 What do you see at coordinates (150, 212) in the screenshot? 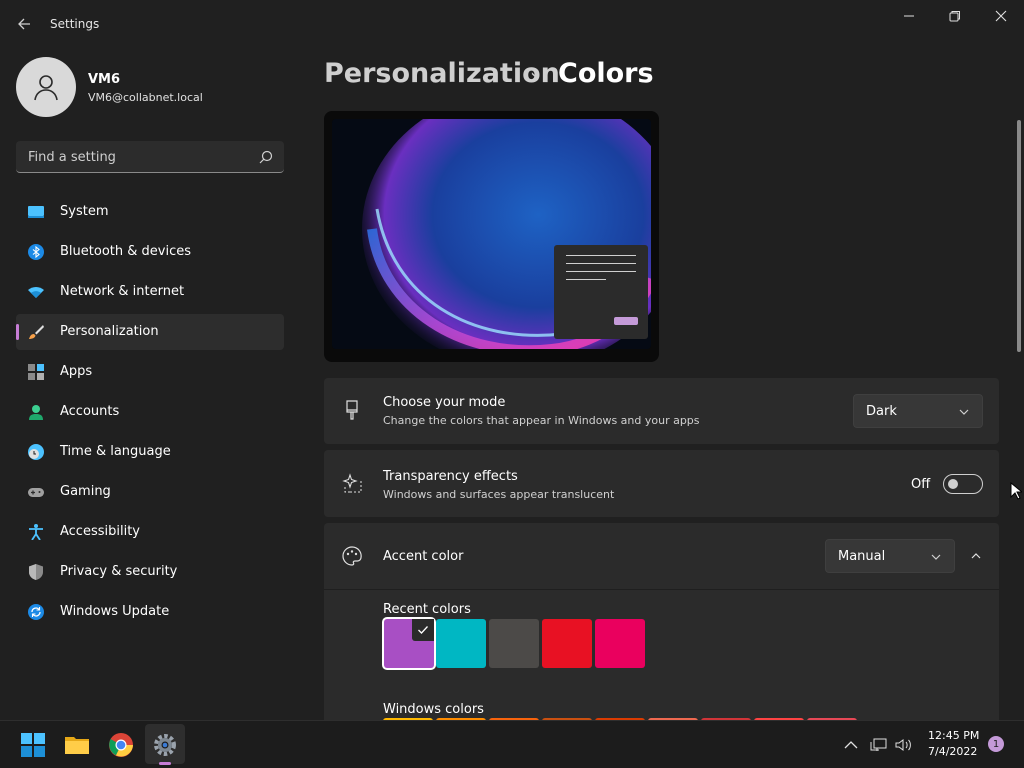
I see `sidebar-item-system: System` at bounding box center [150, 212].